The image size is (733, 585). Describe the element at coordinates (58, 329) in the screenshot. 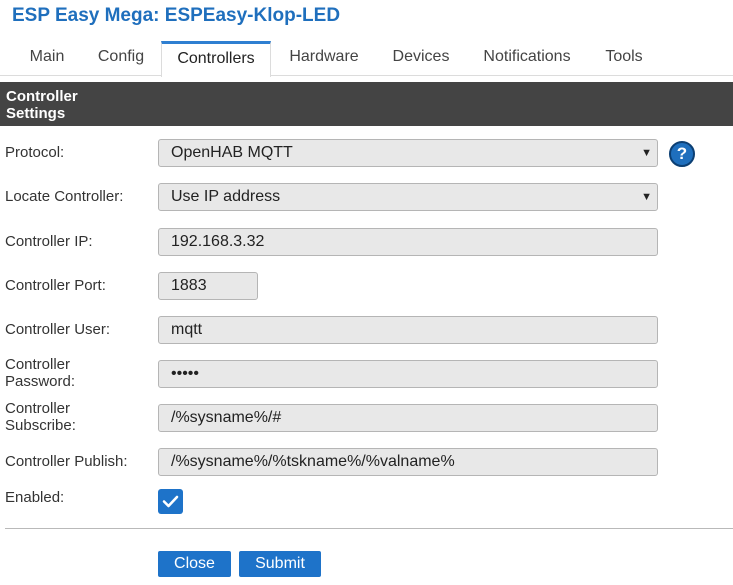

I see `controller-user-label: Controller User:` at that location.